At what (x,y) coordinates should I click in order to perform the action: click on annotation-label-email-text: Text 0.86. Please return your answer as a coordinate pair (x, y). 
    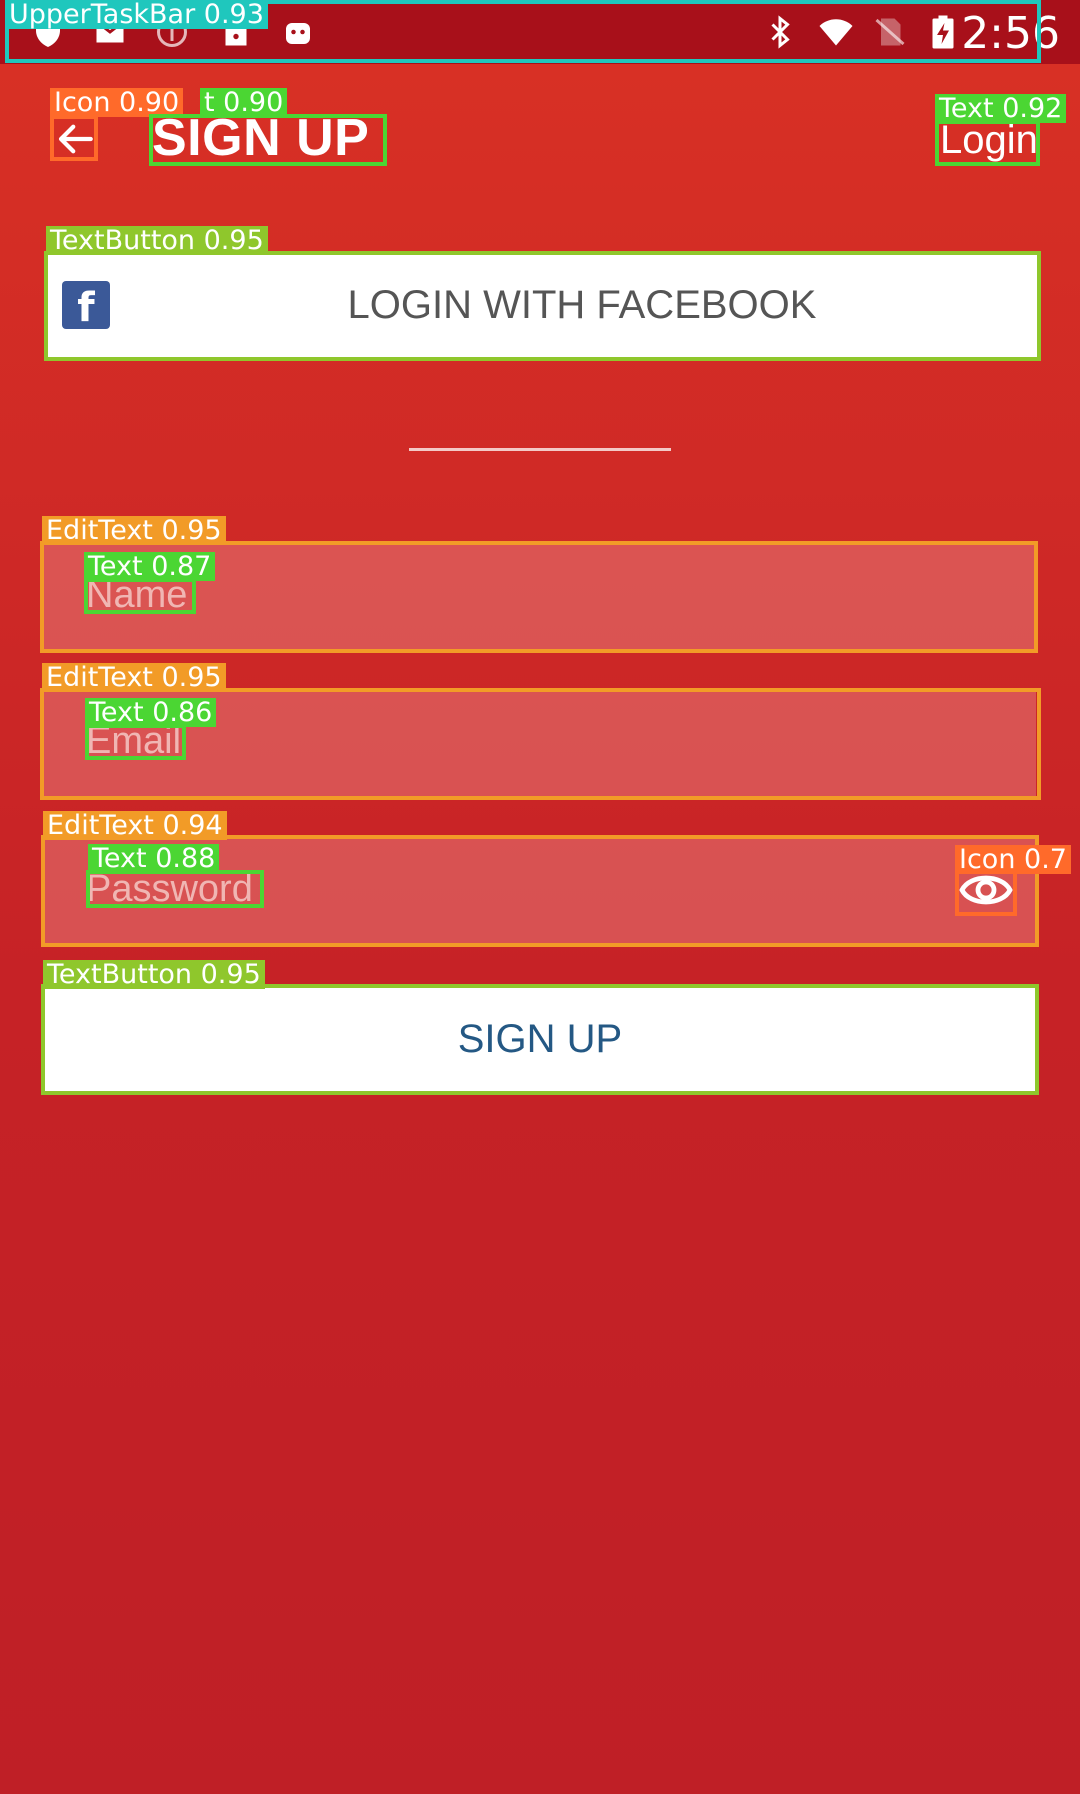
    Looking at the image, I should click on (151, 712).